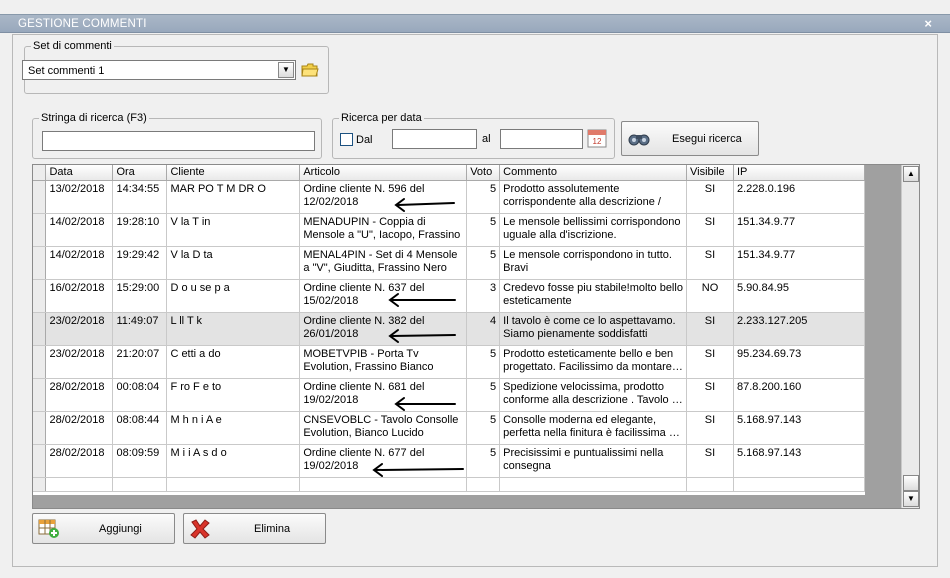 The image size is (950, 578). Describe the element at coordinates (49, 530) in the screenshot. I see `grid-add-icon` at that location.